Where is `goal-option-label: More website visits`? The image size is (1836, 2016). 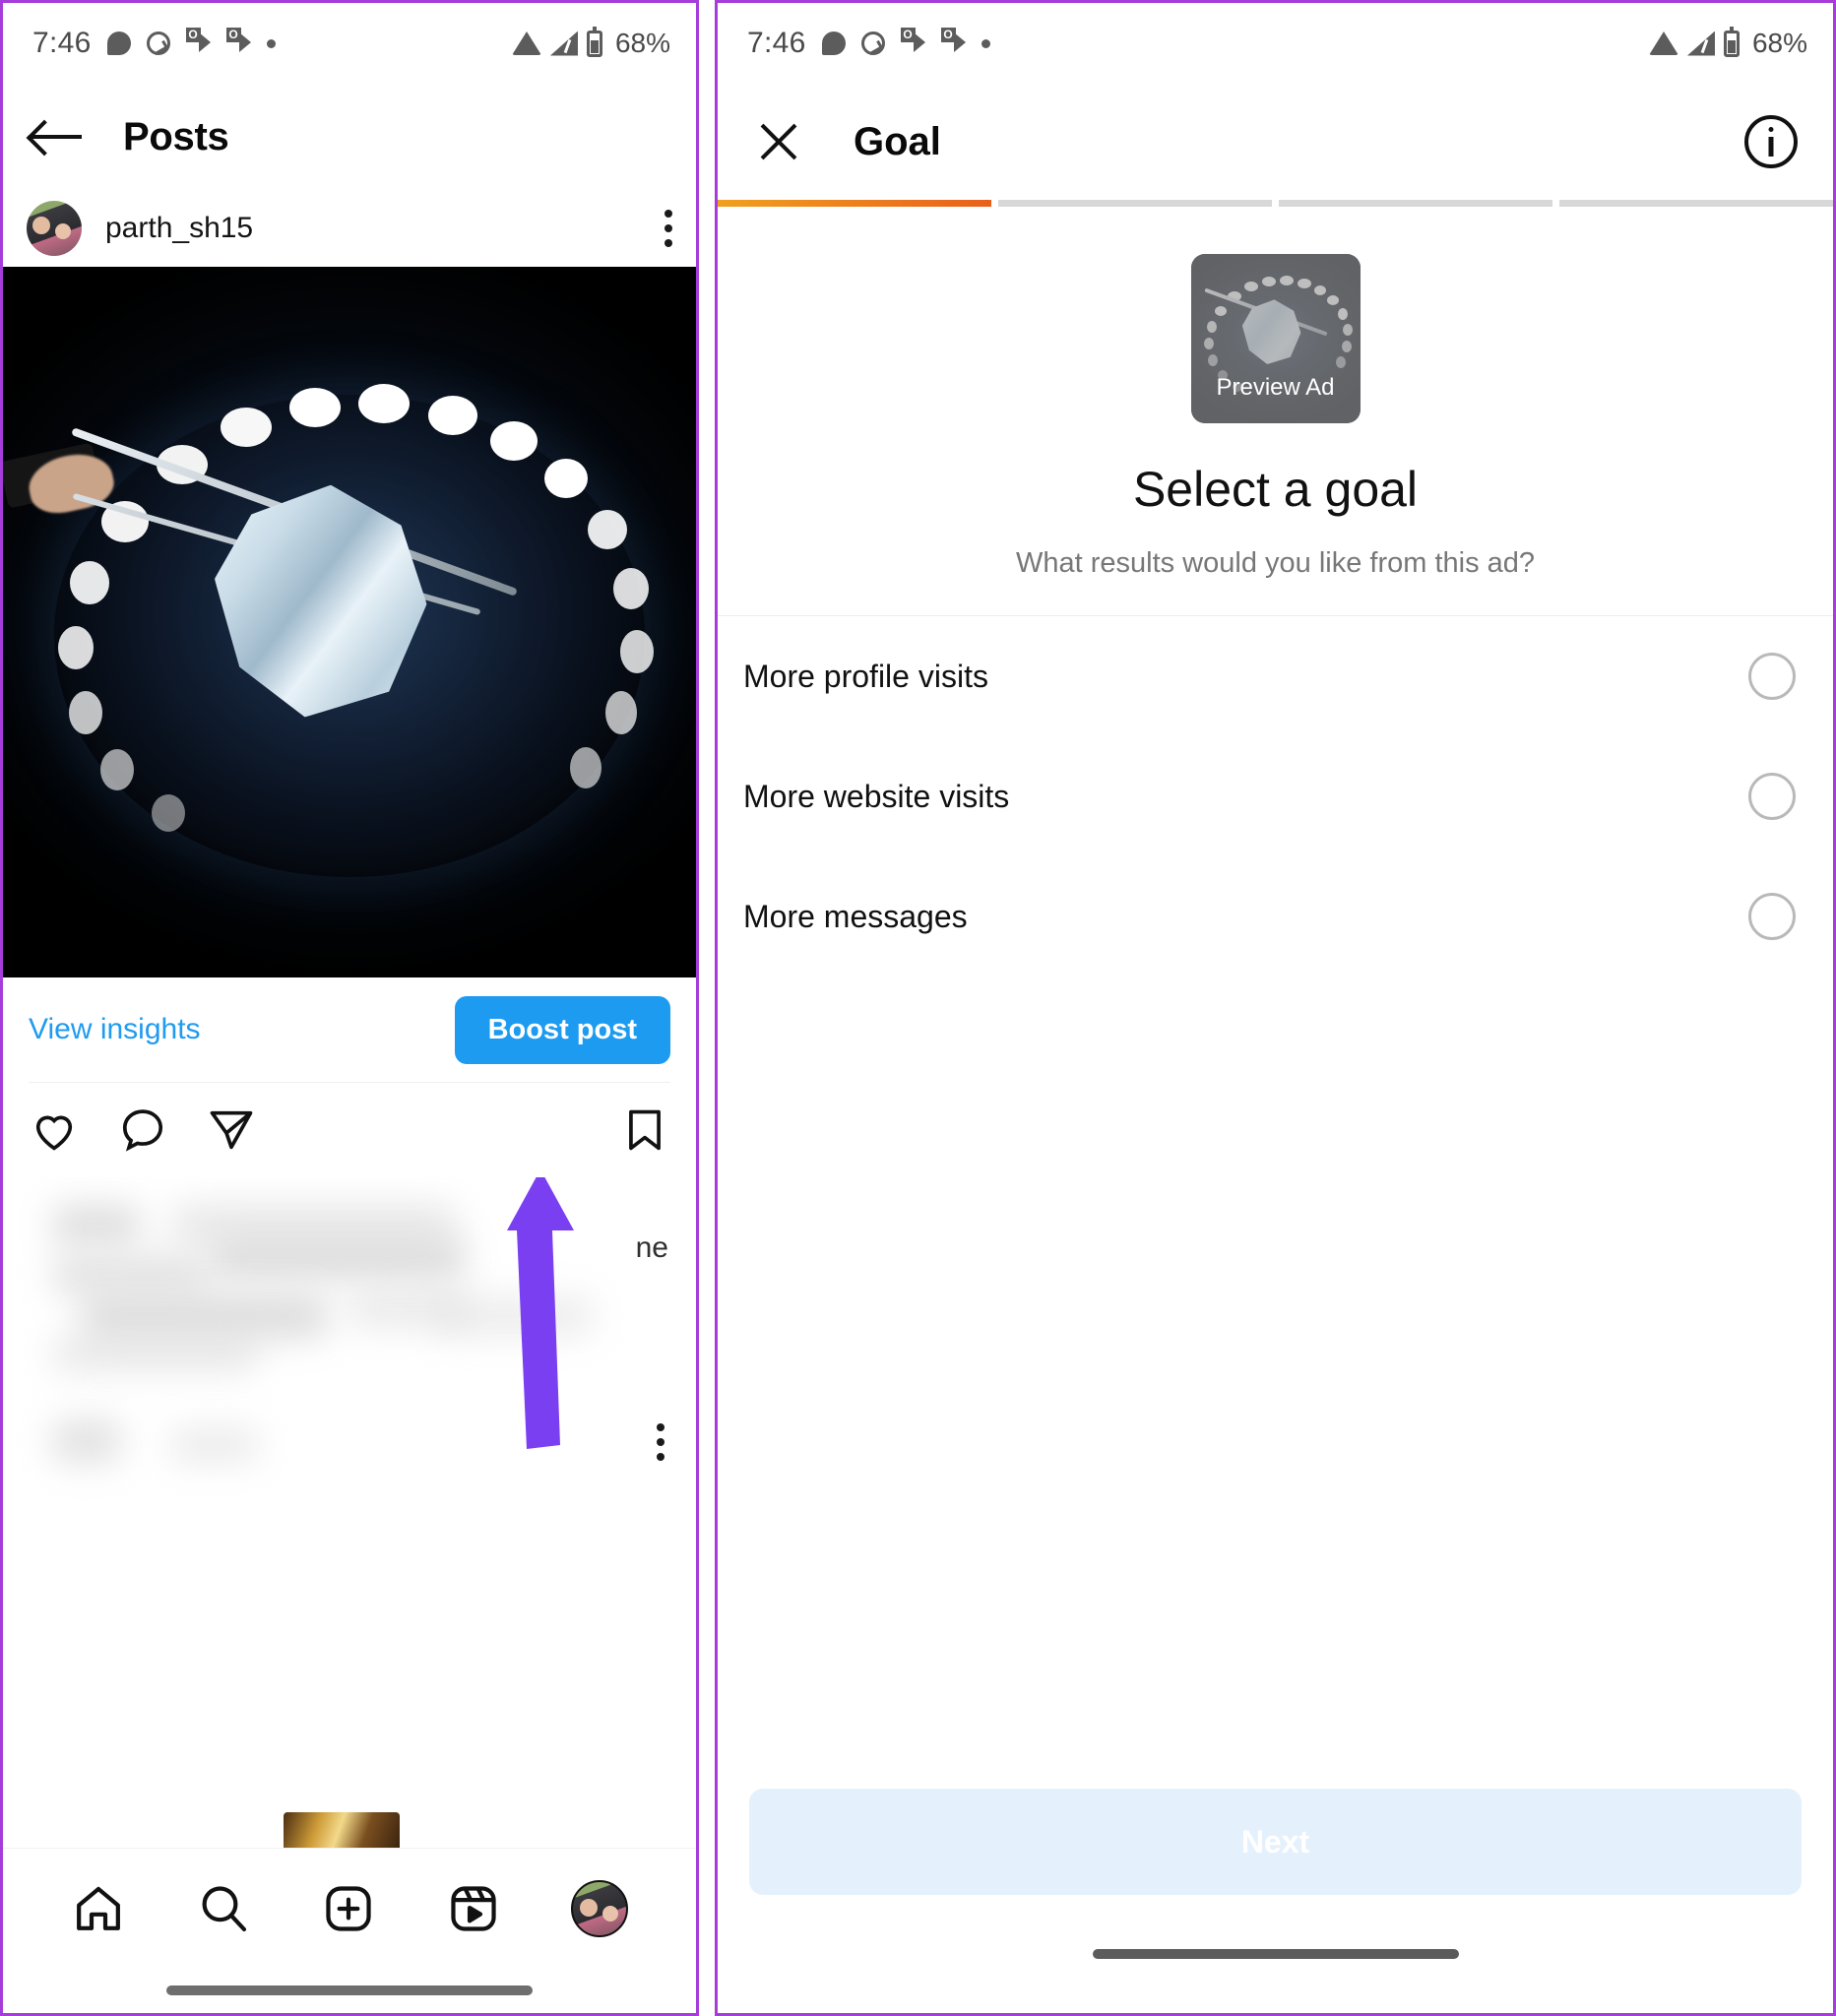 goal-option-label: More website visits is located at coordinates (876, 796).